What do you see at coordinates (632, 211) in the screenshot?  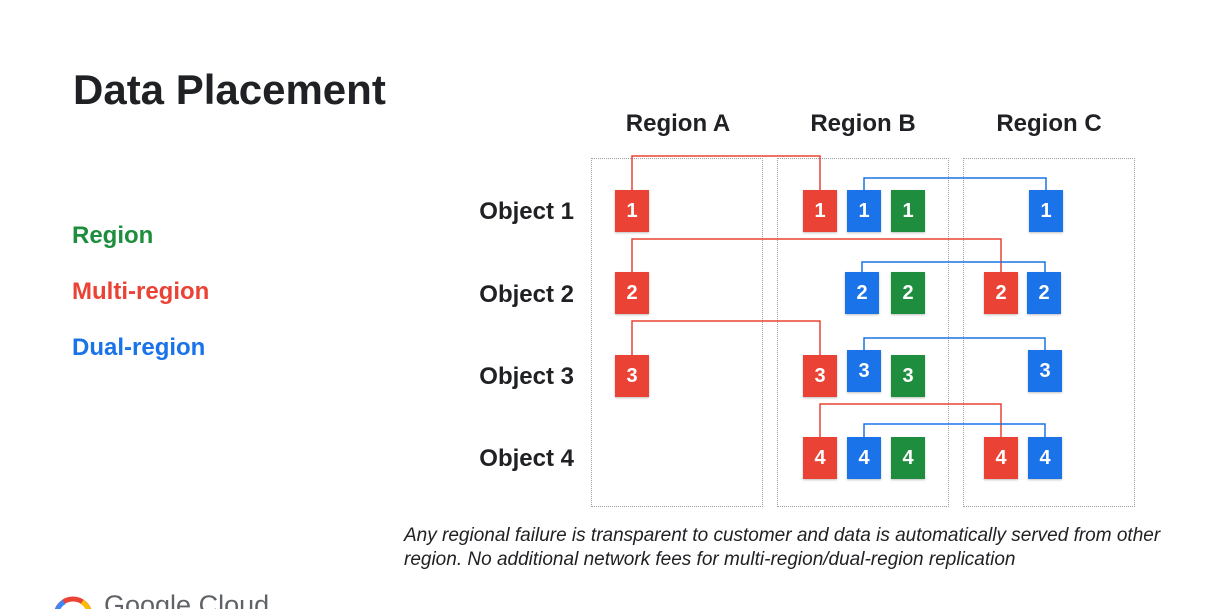 I see `object-1-multi-region-block-a: 1` at bounding box center [632, 211].